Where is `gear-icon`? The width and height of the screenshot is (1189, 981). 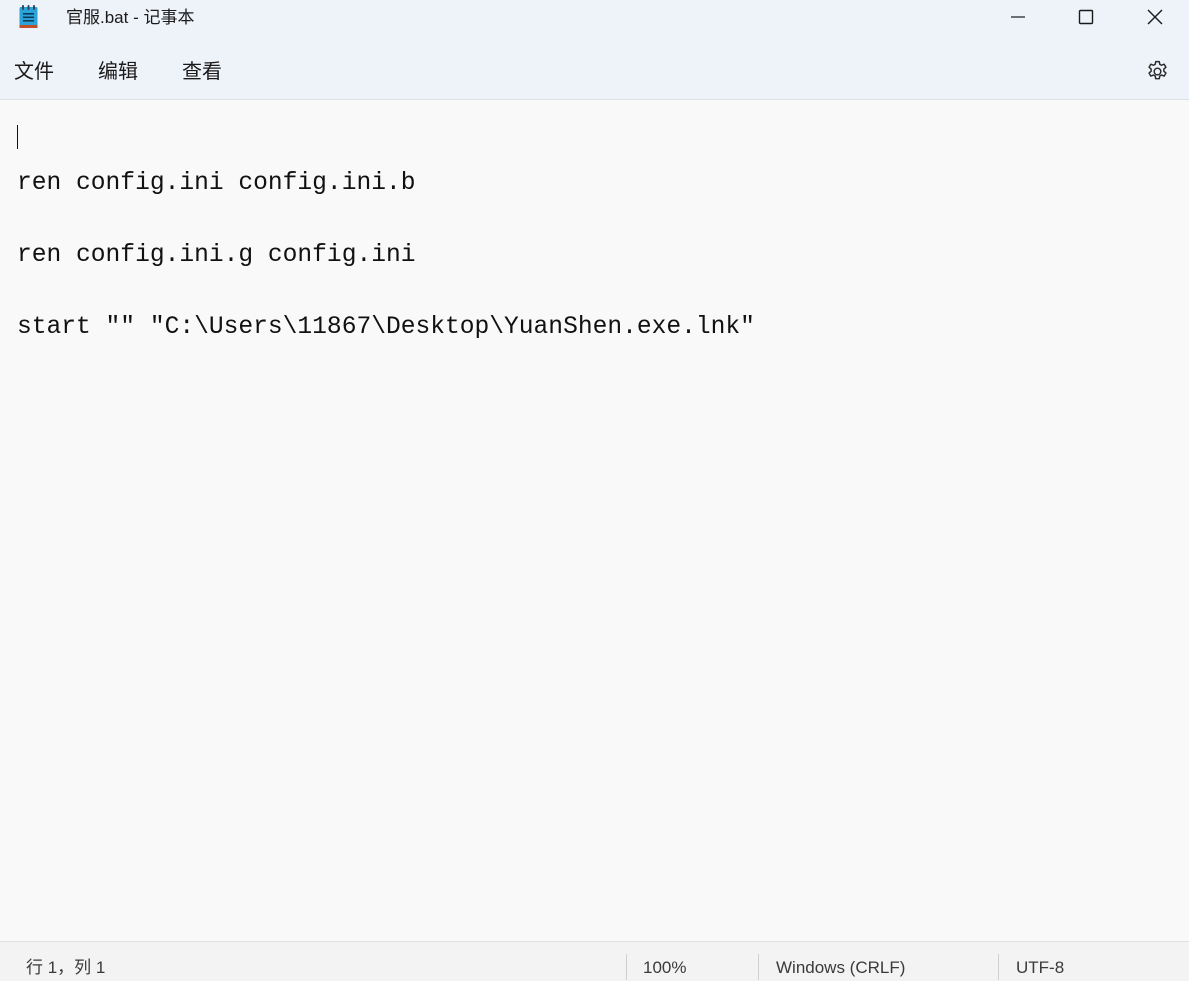
gear-icon is located at coordinates (1157, 71).